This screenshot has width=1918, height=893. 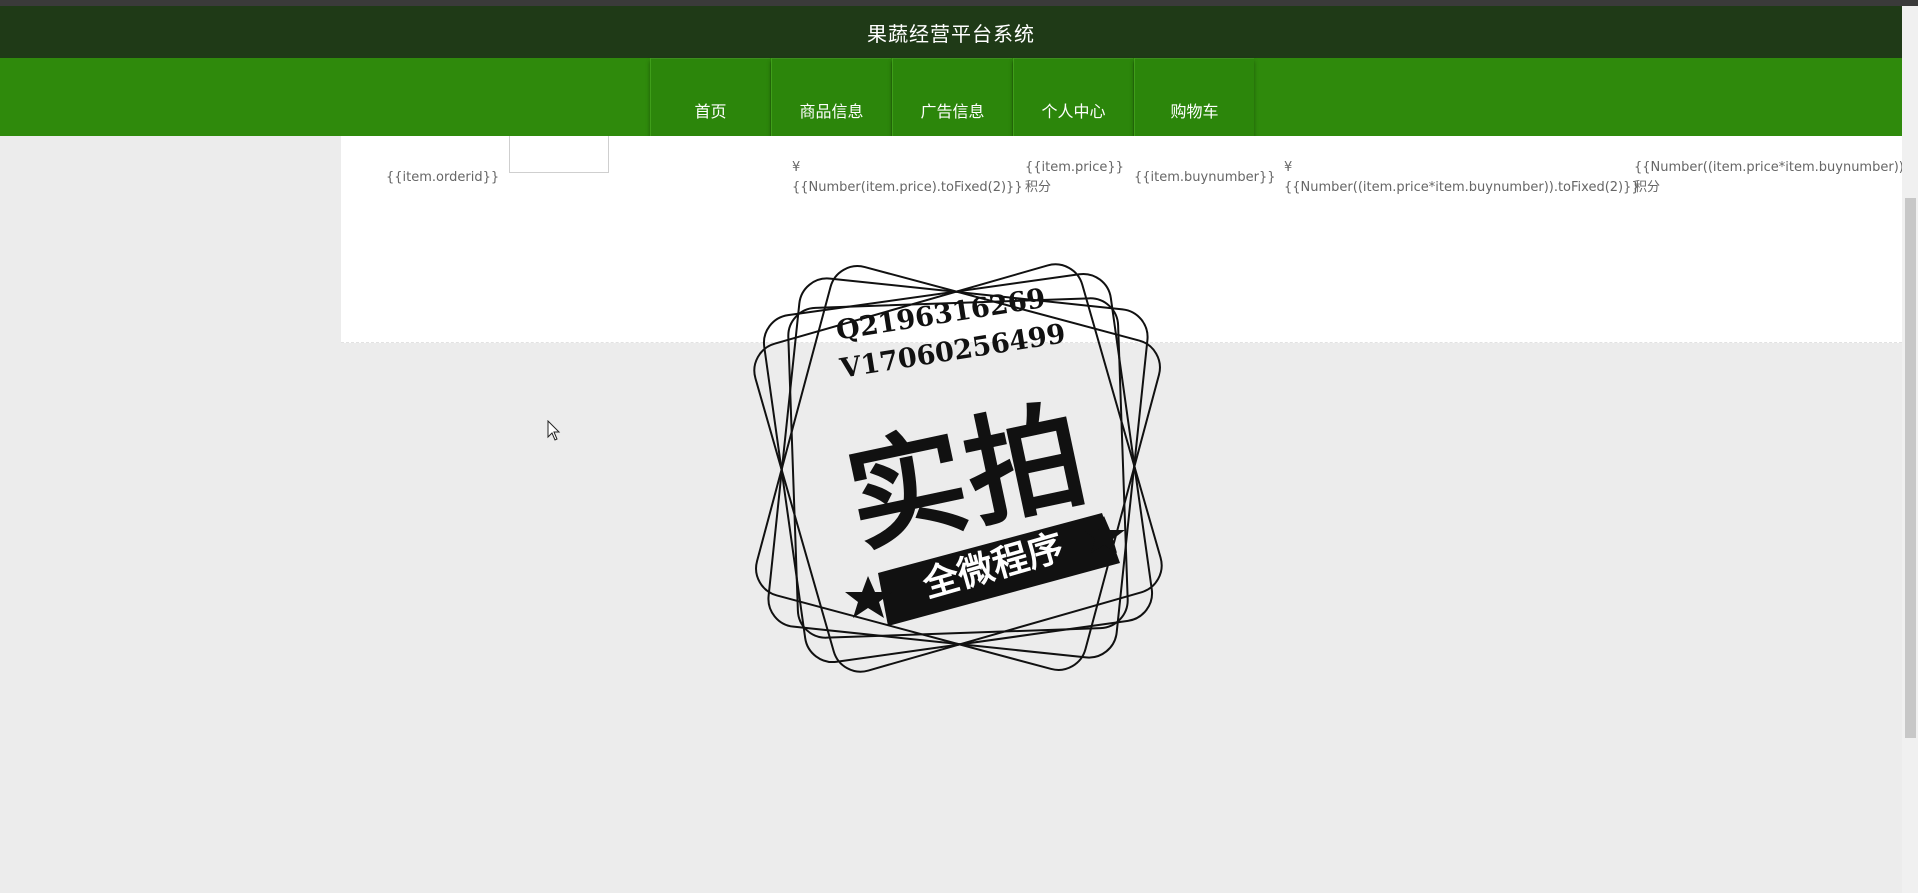 I want to click on product-image-placeholder, so click(x=559, y=154).